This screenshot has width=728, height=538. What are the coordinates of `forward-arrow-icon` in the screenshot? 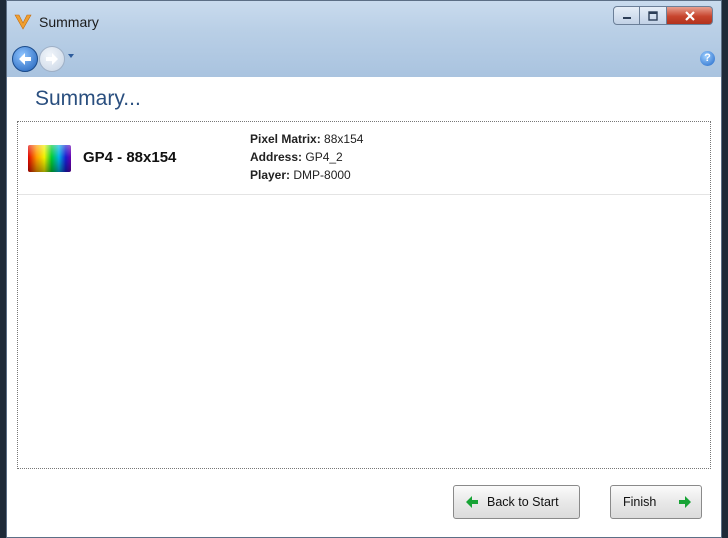 It's located at (52, 59).